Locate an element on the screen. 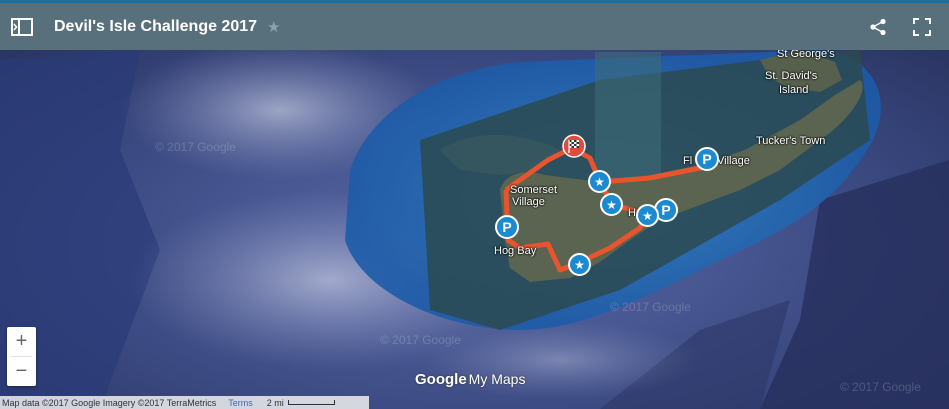 This screenshot has height=409, width=949. place-label-island: Island is located at coordinates (794, 90).